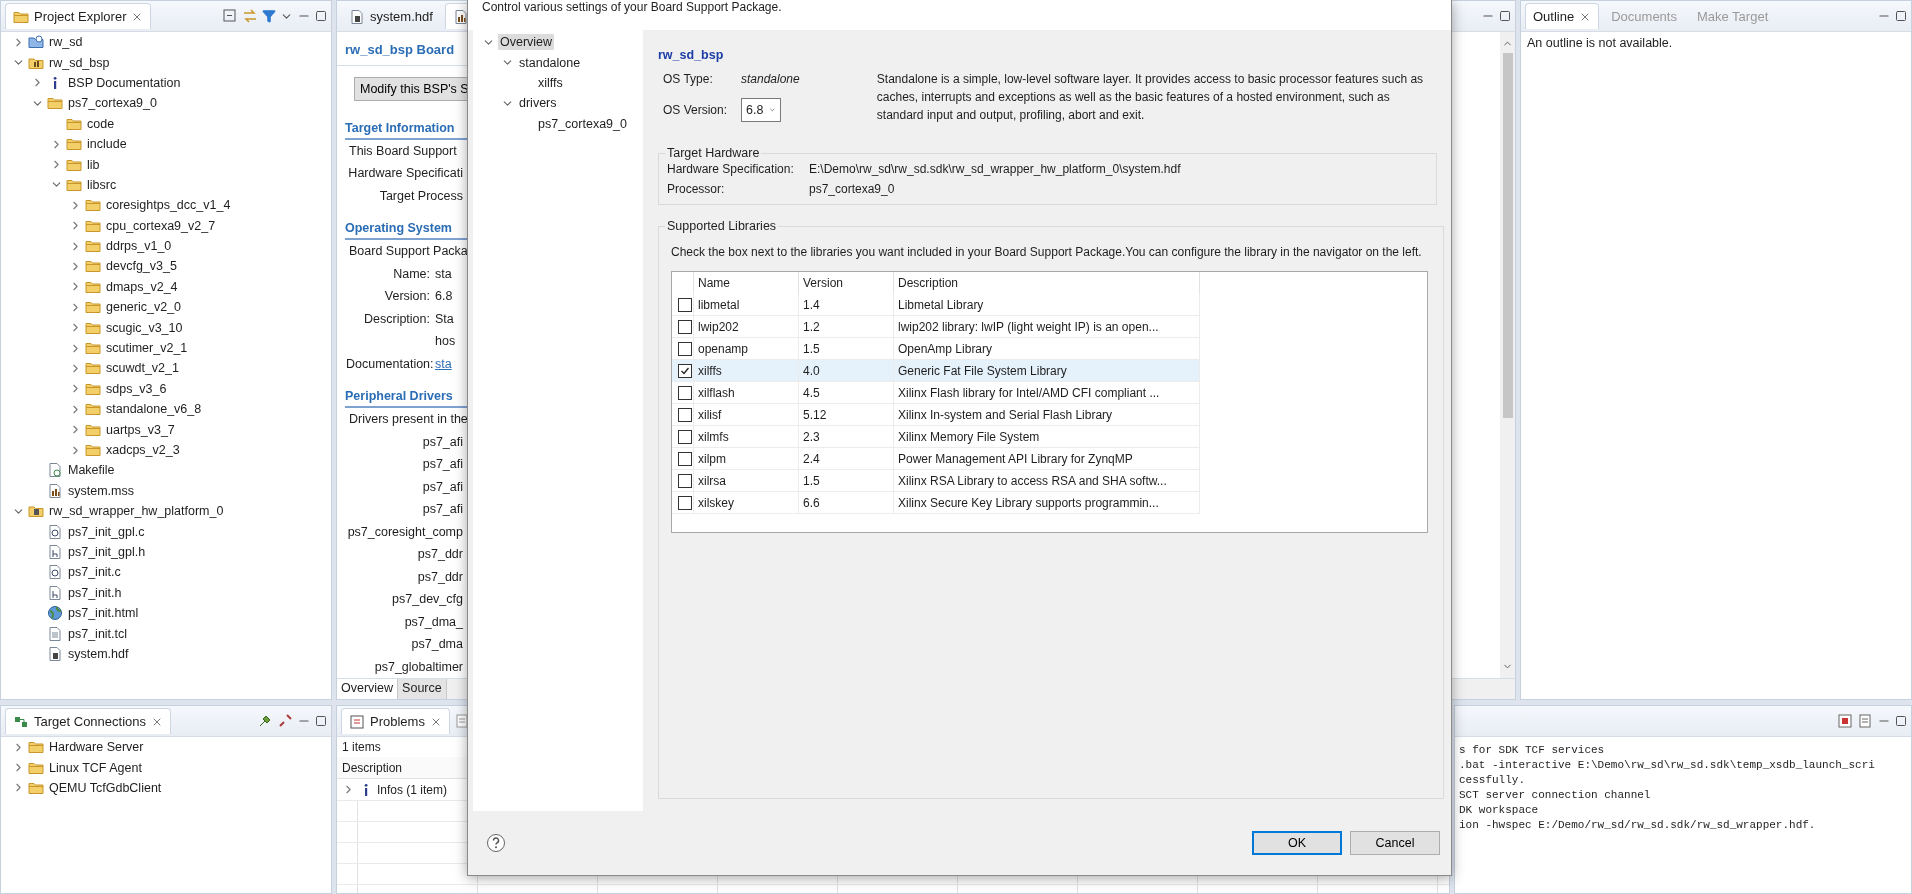  What do you see at coordinates (443, 363) in the screenshot?
I see `documentation-link: sta` at bounding box center [443, 363].